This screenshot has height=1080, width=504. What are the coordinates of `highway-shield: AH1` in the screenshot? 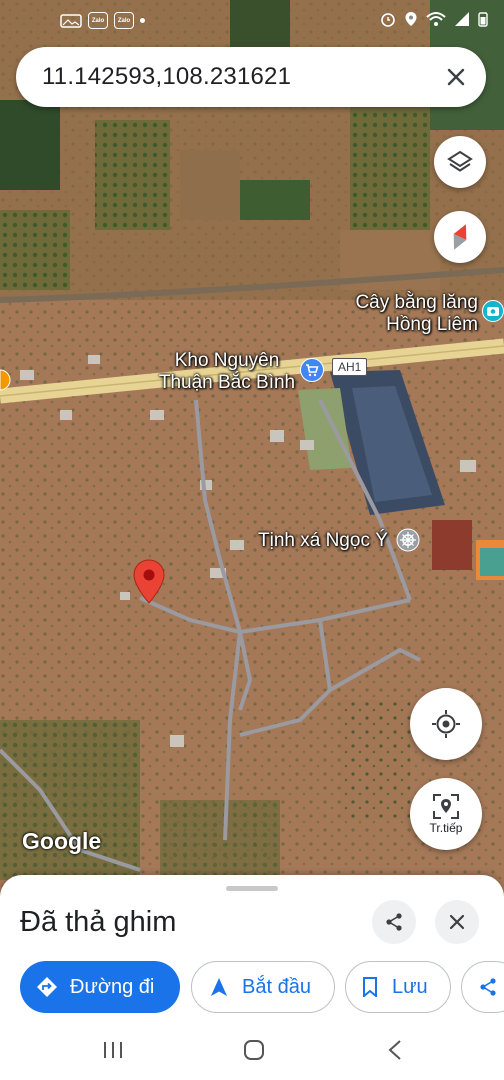 It's located at (350, 367).